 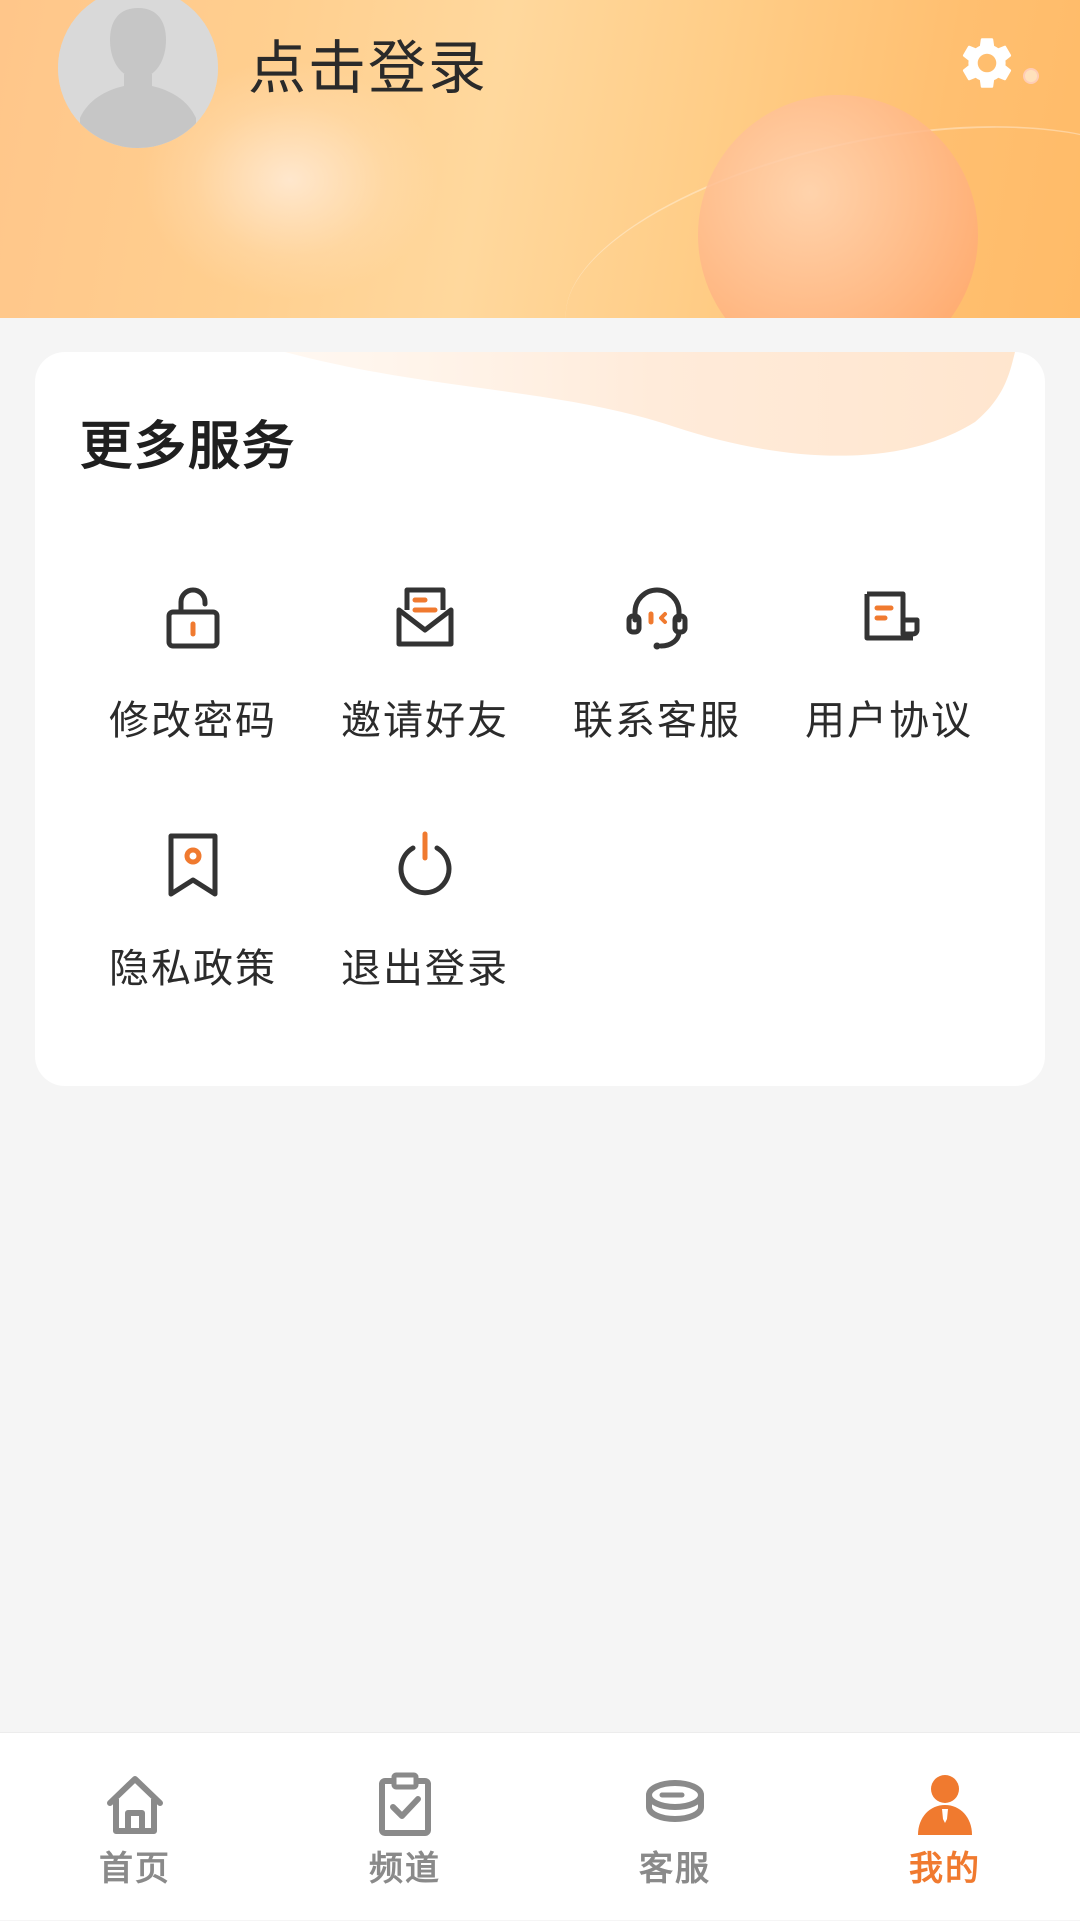 I want to click on tab-label: 首页, so click(x=135, y=1869).